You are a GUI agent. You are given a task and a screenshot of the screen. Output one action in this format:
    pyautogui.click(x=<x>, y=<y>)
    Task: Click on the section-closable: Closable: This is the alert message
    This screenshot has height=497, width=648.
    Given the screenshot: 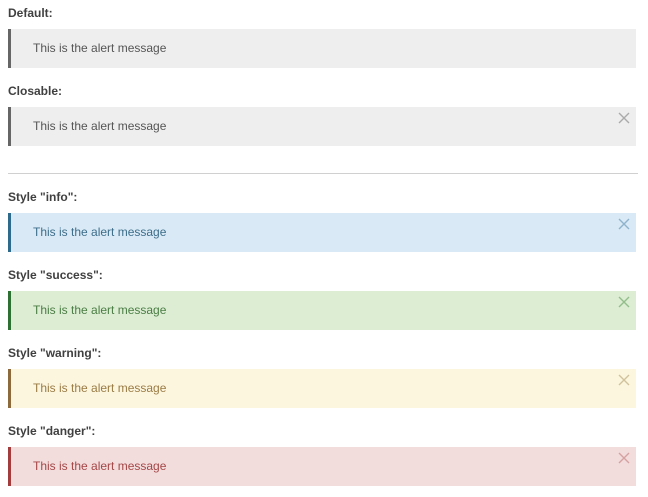 What is the action you would take?
    pyautogui.click(x=322, y=115)
    